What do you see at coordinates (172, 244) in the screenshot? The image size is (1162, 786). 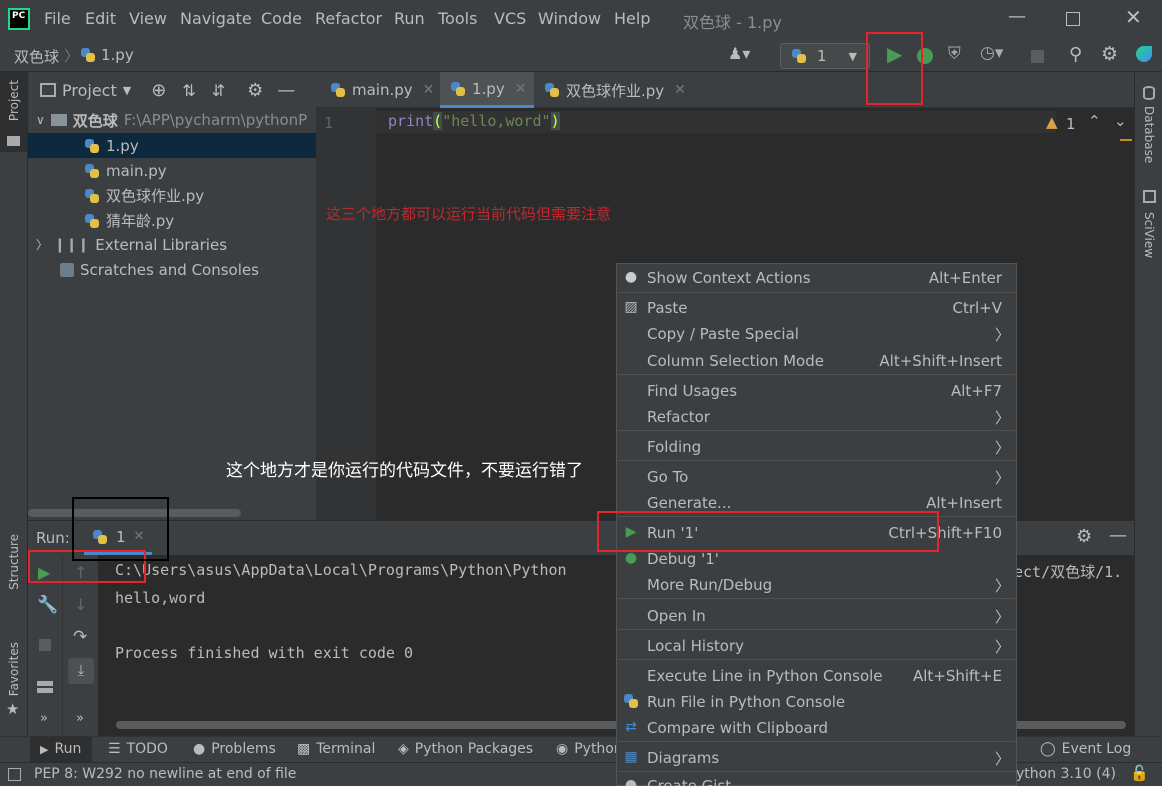 I see `tree-item-external-libraries: 〉 ❙❙❙ External Libraries` at bounding box center [172, 244].